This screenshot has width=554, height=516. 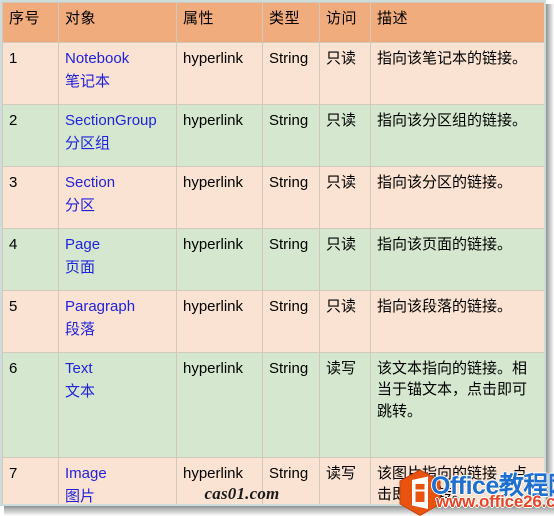 What do you see at coordinates (117, 197) in the screenshot?
I see `cell-object: Section 分区` at bounding box center [117, 197].